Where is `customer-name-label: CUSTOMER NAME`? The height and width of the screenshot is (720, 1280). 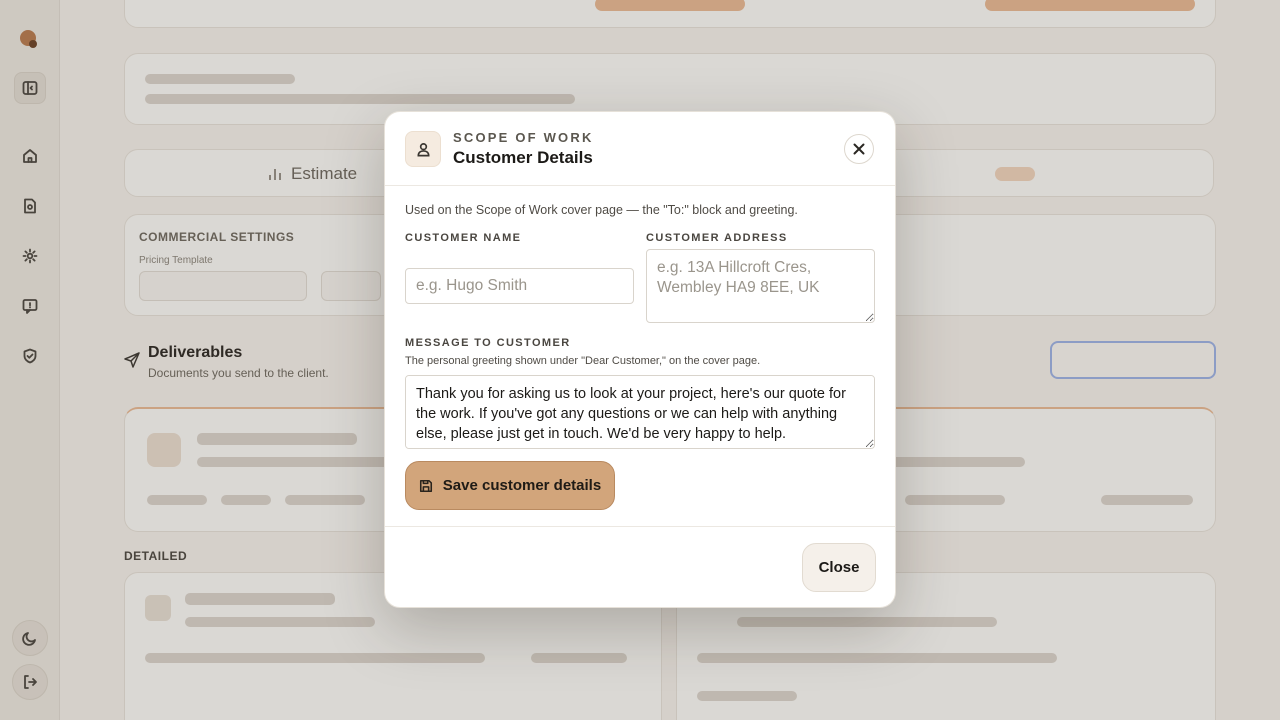
customer-name-label: CUSTOMER NAME is located at coordinates (463, 238).